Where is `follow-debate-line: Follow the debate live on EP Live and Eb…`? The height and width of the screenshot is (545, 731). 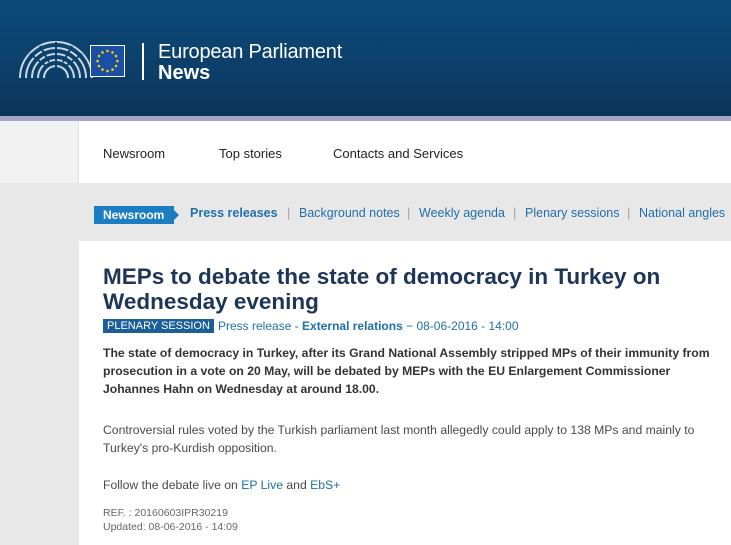
follow-debate-line: Follow the debate live on EP Live and Eb… is located at coordinates (221, 485).